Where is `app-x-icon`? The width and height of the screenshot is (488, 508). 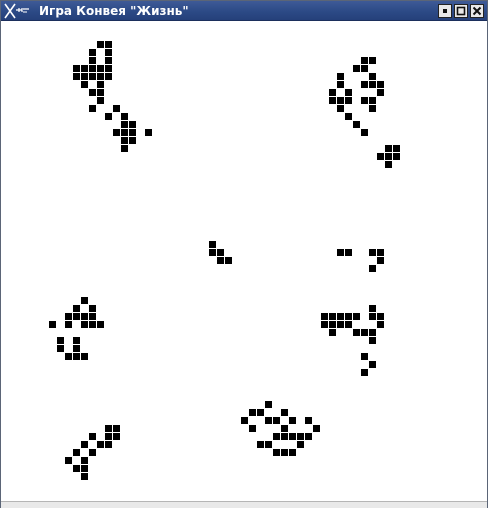
app-x-icon is located at coordinates (18, 11).